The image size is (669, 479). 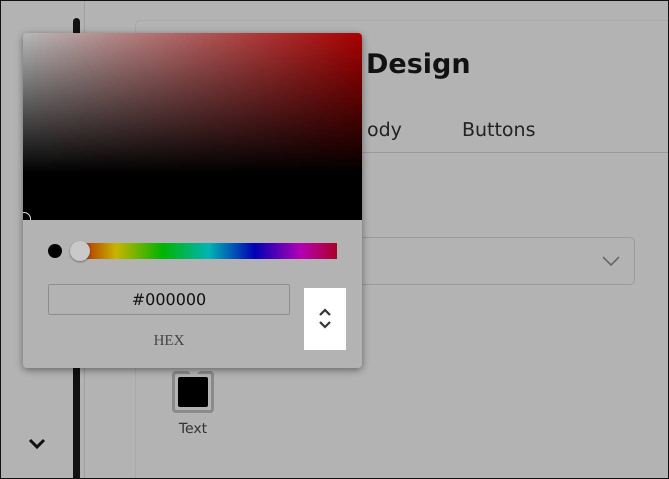 What do you see at coordinates (419, 65) in the screenshot?
I see `page-title: Design` at bounding box center [419, 65].